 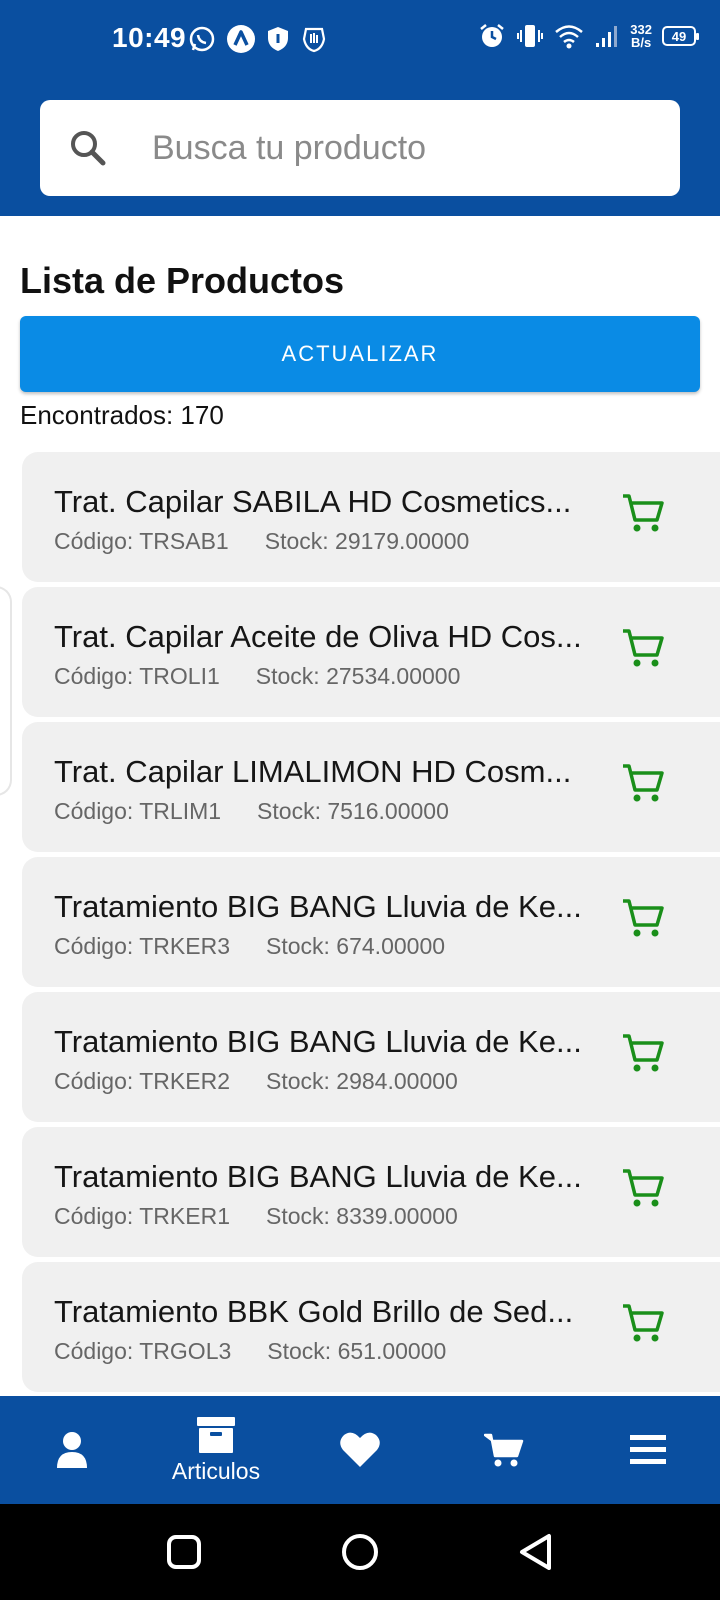 I want to click on home-icon, so click(x=360, y=1552).